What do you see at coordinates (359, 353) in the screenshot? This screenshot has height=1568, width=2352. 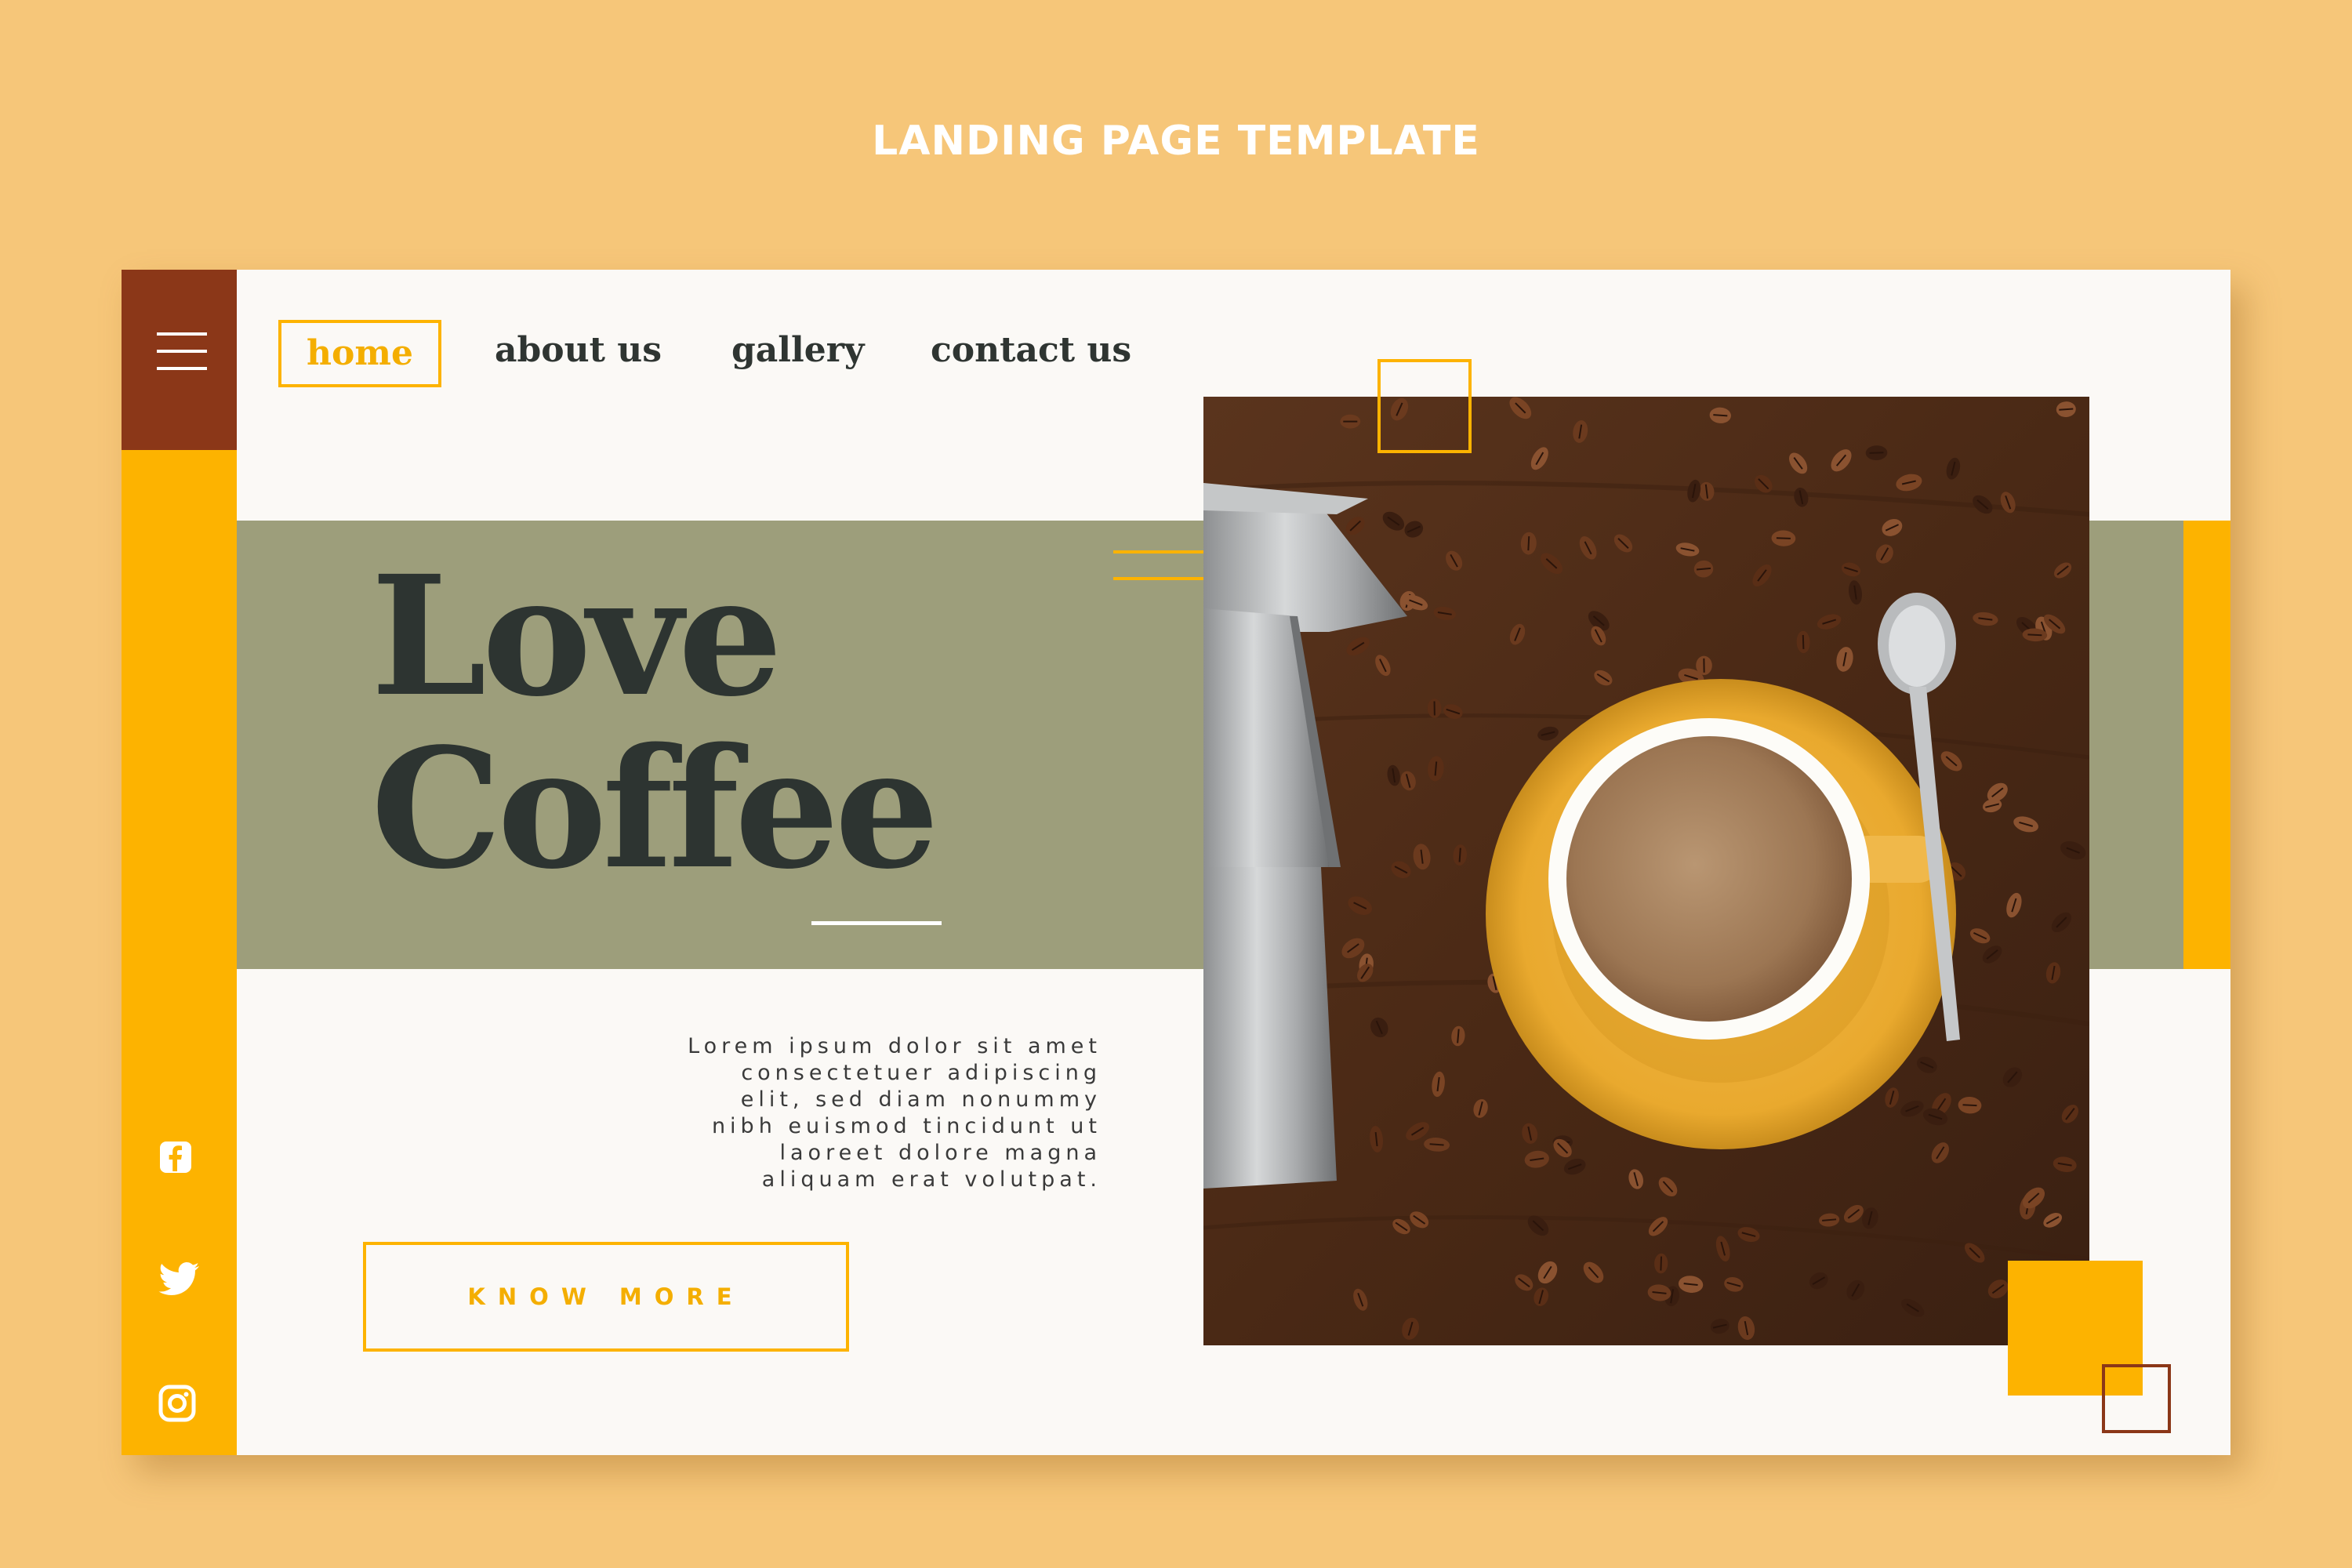 I see `nav-home: home` at bounding box center [359, 353].